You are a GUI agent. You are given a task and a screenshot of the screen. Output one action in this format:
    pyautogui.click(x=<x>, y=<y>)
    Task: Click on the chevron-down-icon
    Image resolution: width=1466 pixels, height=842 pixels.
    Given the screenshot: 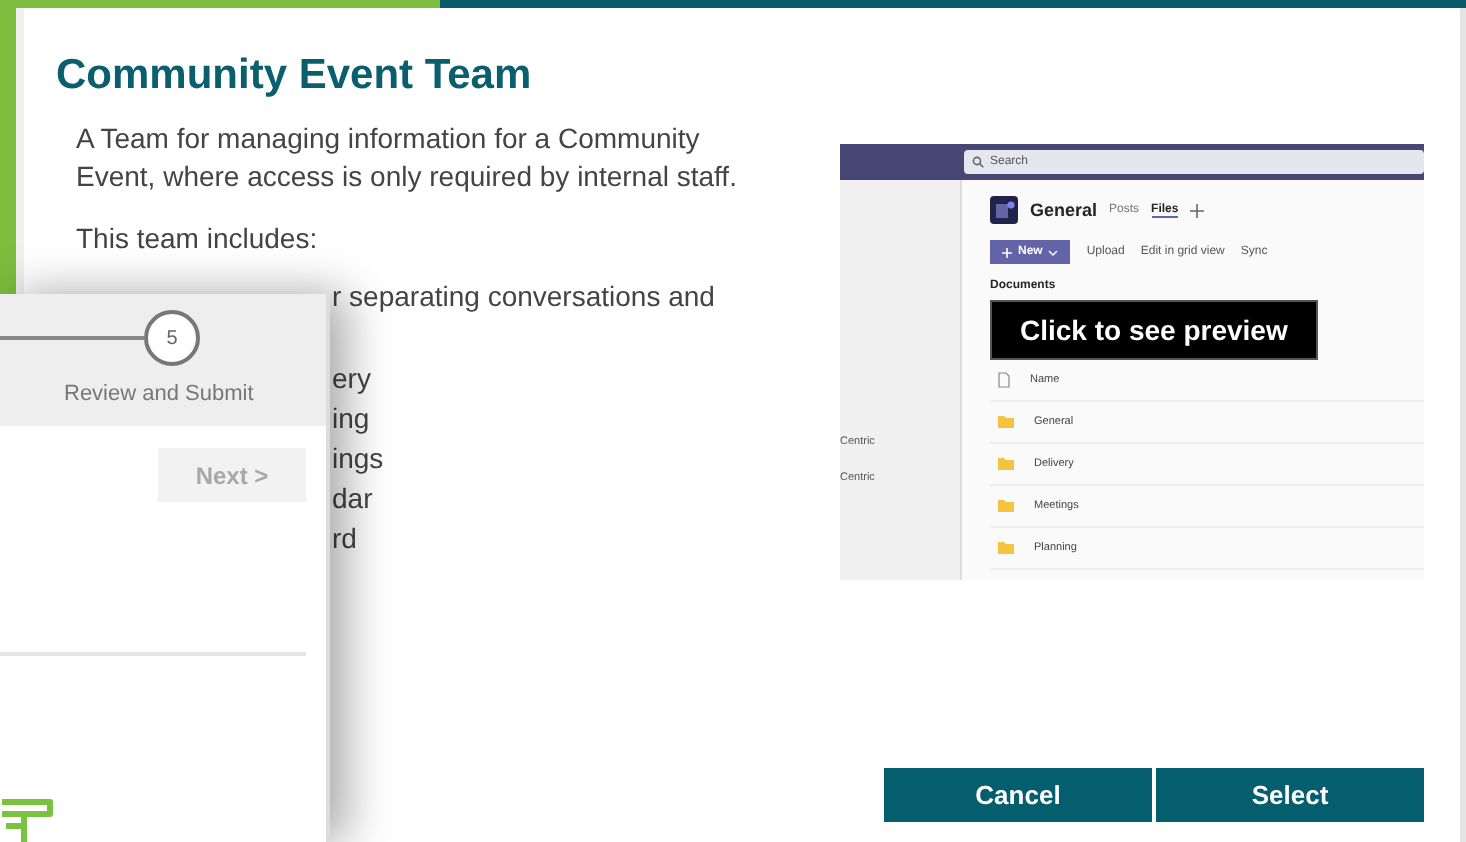 What is the action you would take?
    pyautogui.click(x=1053, y=252)
    